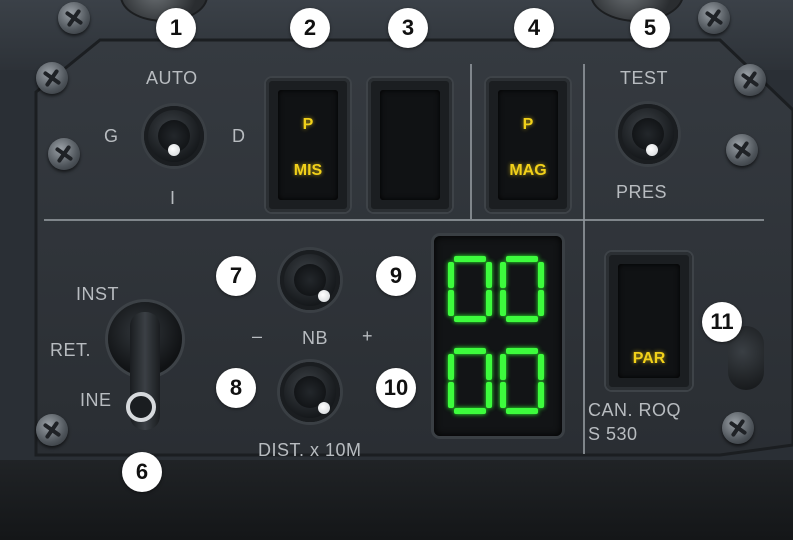  Describe the element at coordinates (635, 410) in the screenshot. I see `label-can-roq: CAN. ROQ` at that location.